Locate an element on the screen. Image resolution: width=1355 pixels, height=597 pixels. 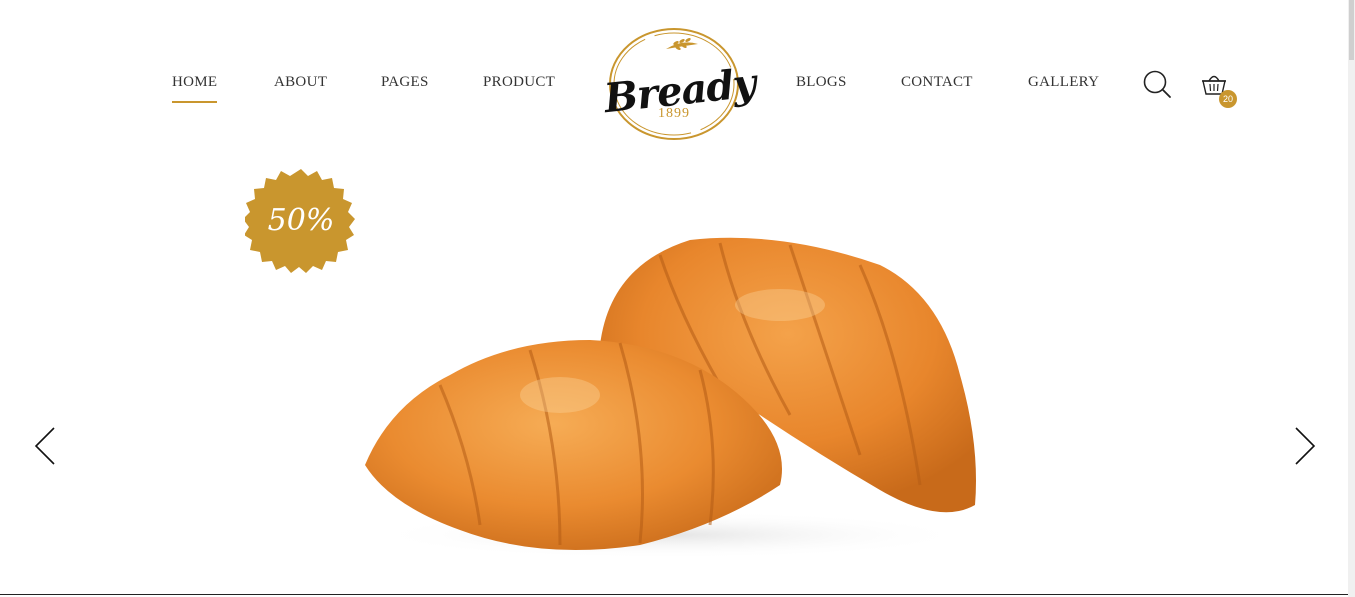
active-nav-underline is located at coordinates (194, 102).